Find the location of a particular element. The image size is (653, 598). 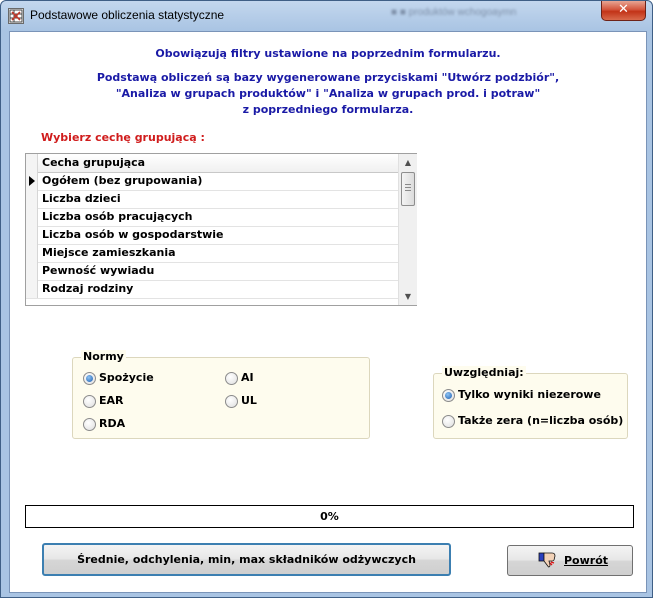

grid-row: Rodzaj rodziny is located at coordinates (212, 289).